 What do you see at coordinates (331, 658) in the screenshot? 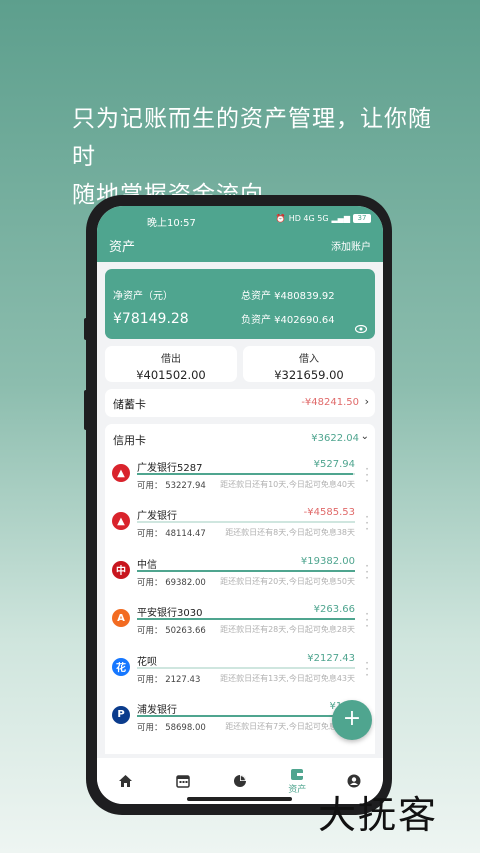
I see `bank-amount: ¥2127.43` at bounding box center [331, 658].